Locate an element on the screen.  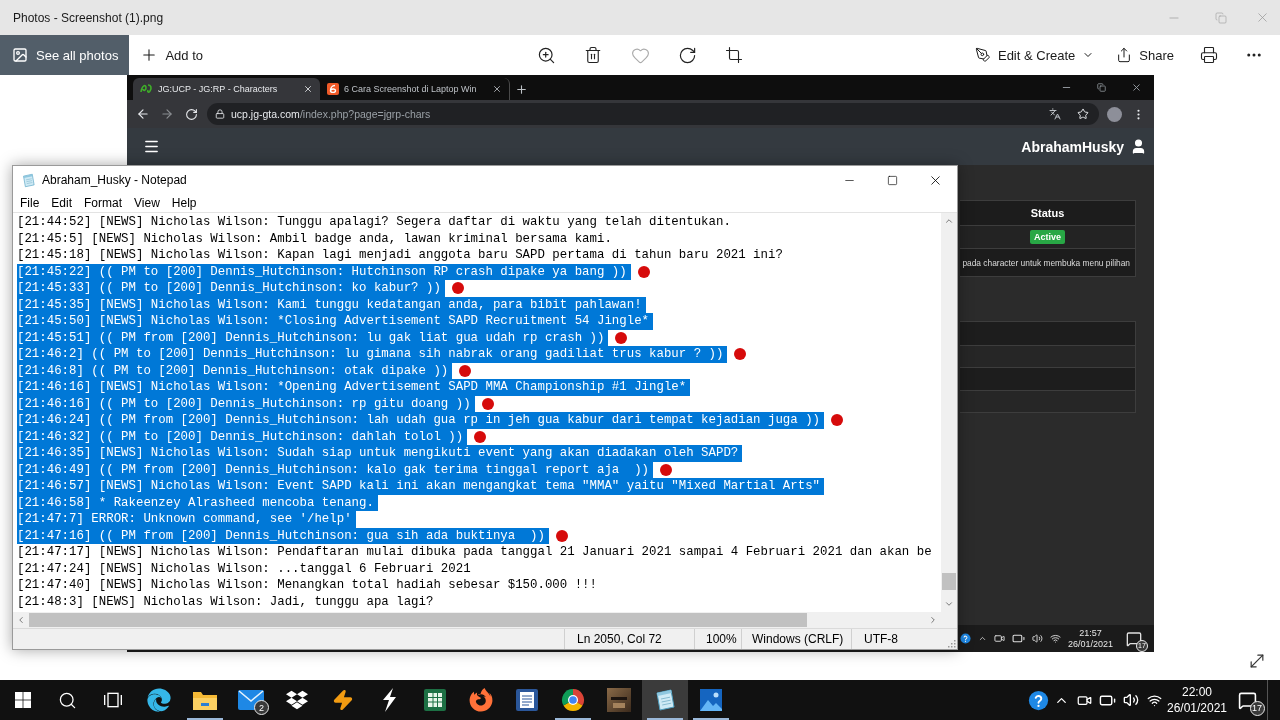
spreadsheet-icon is located at coordinates (435, 700).